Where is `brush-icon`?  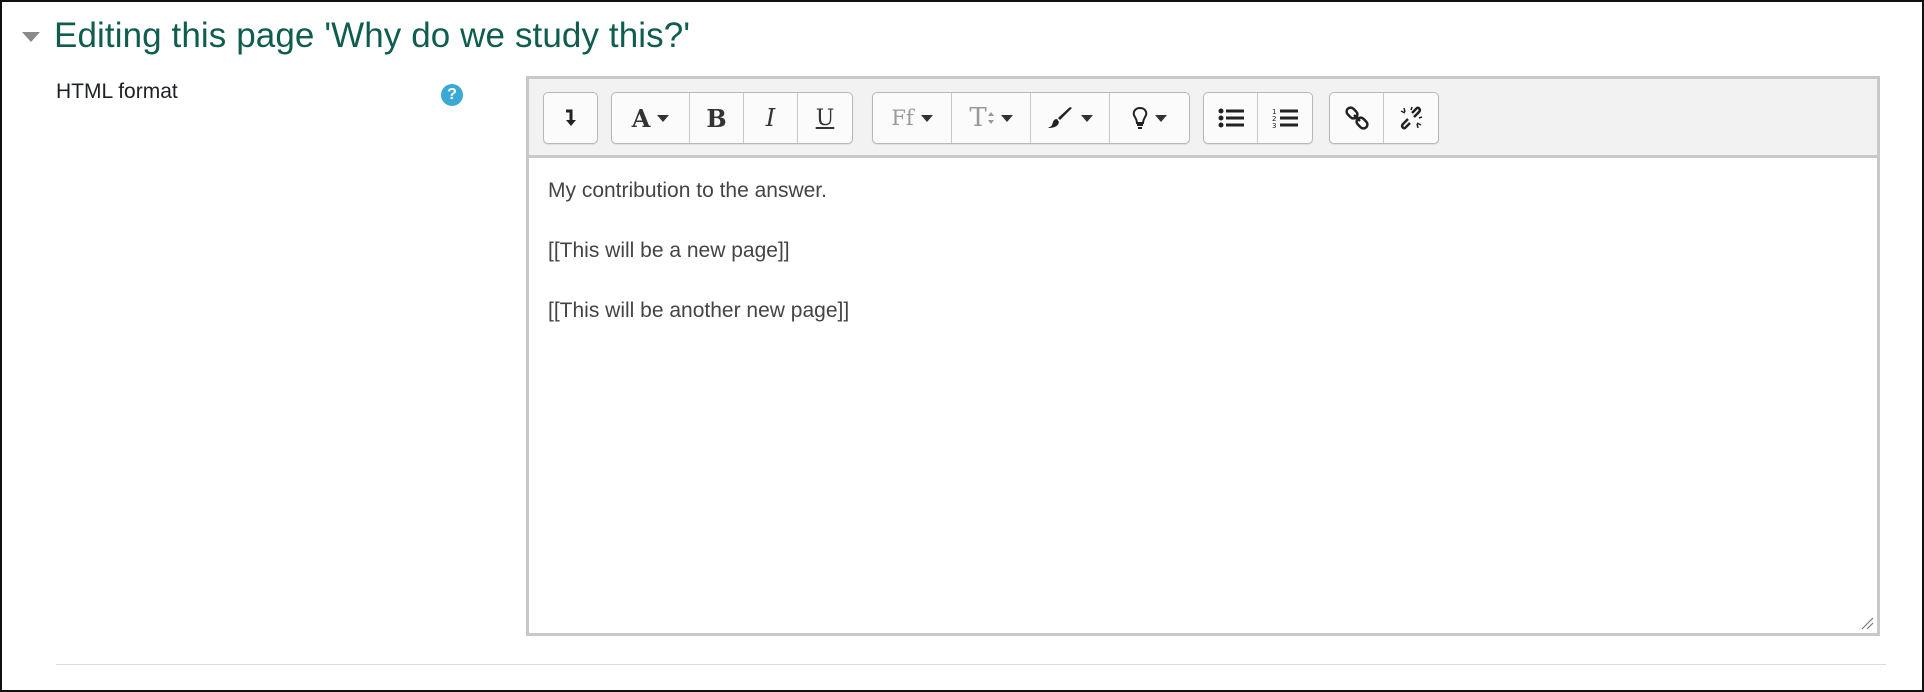 brush-icon is located at coordinates (1059, 117).